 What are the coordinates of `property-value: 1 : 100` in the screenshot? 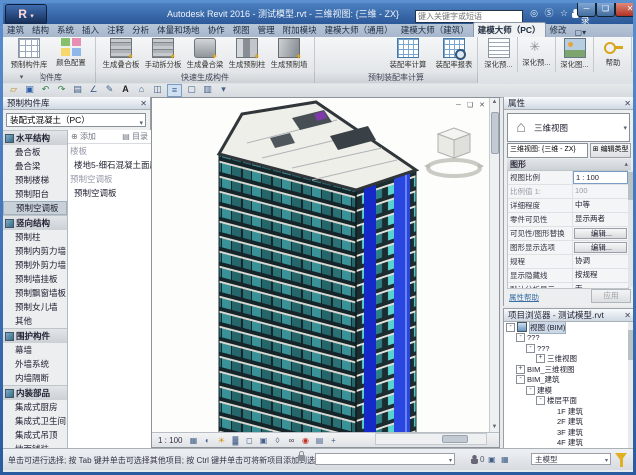 It's located at (600, 177).